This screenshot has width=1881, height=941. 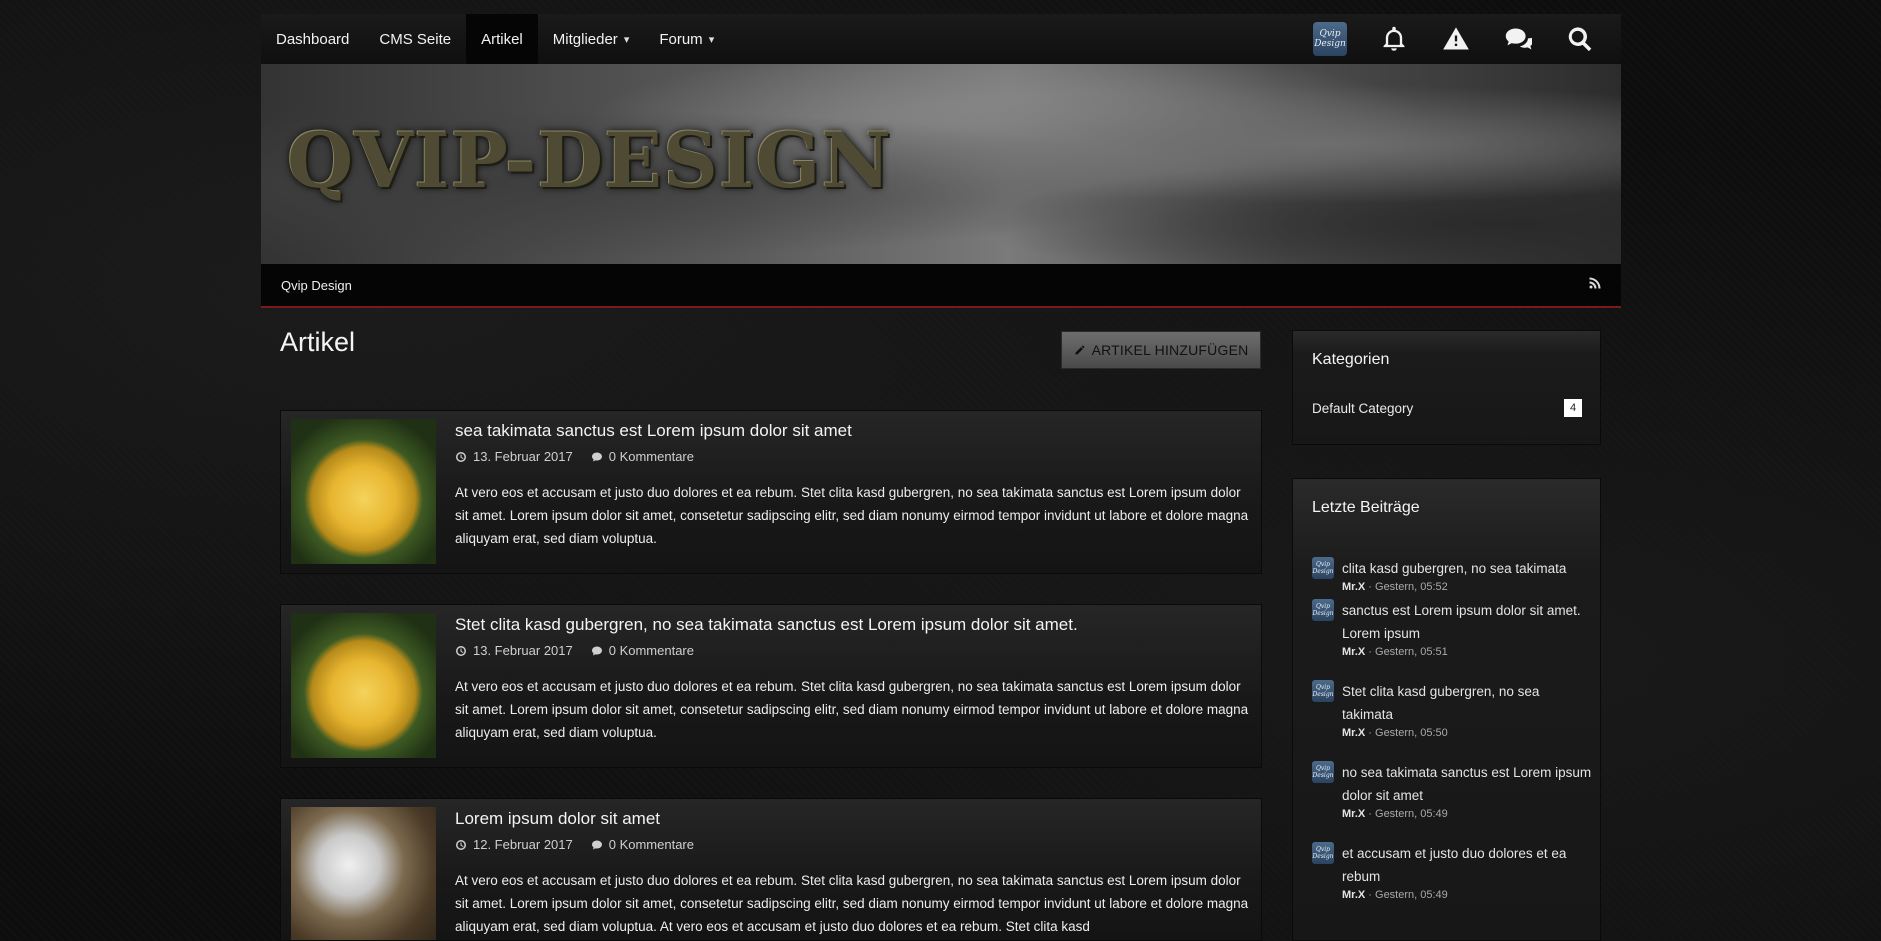 I want to click on rss-icon, so click(x=1595, y=283).